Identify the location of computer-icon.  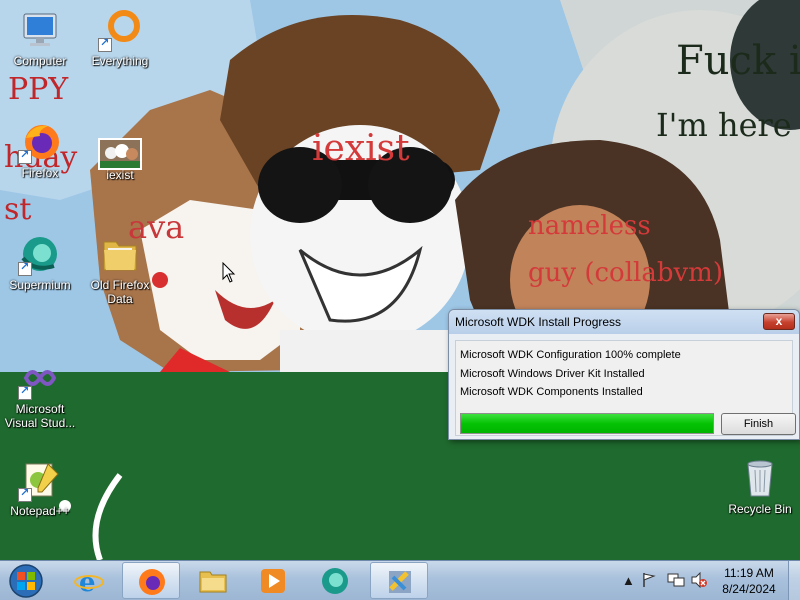
(40, 30).